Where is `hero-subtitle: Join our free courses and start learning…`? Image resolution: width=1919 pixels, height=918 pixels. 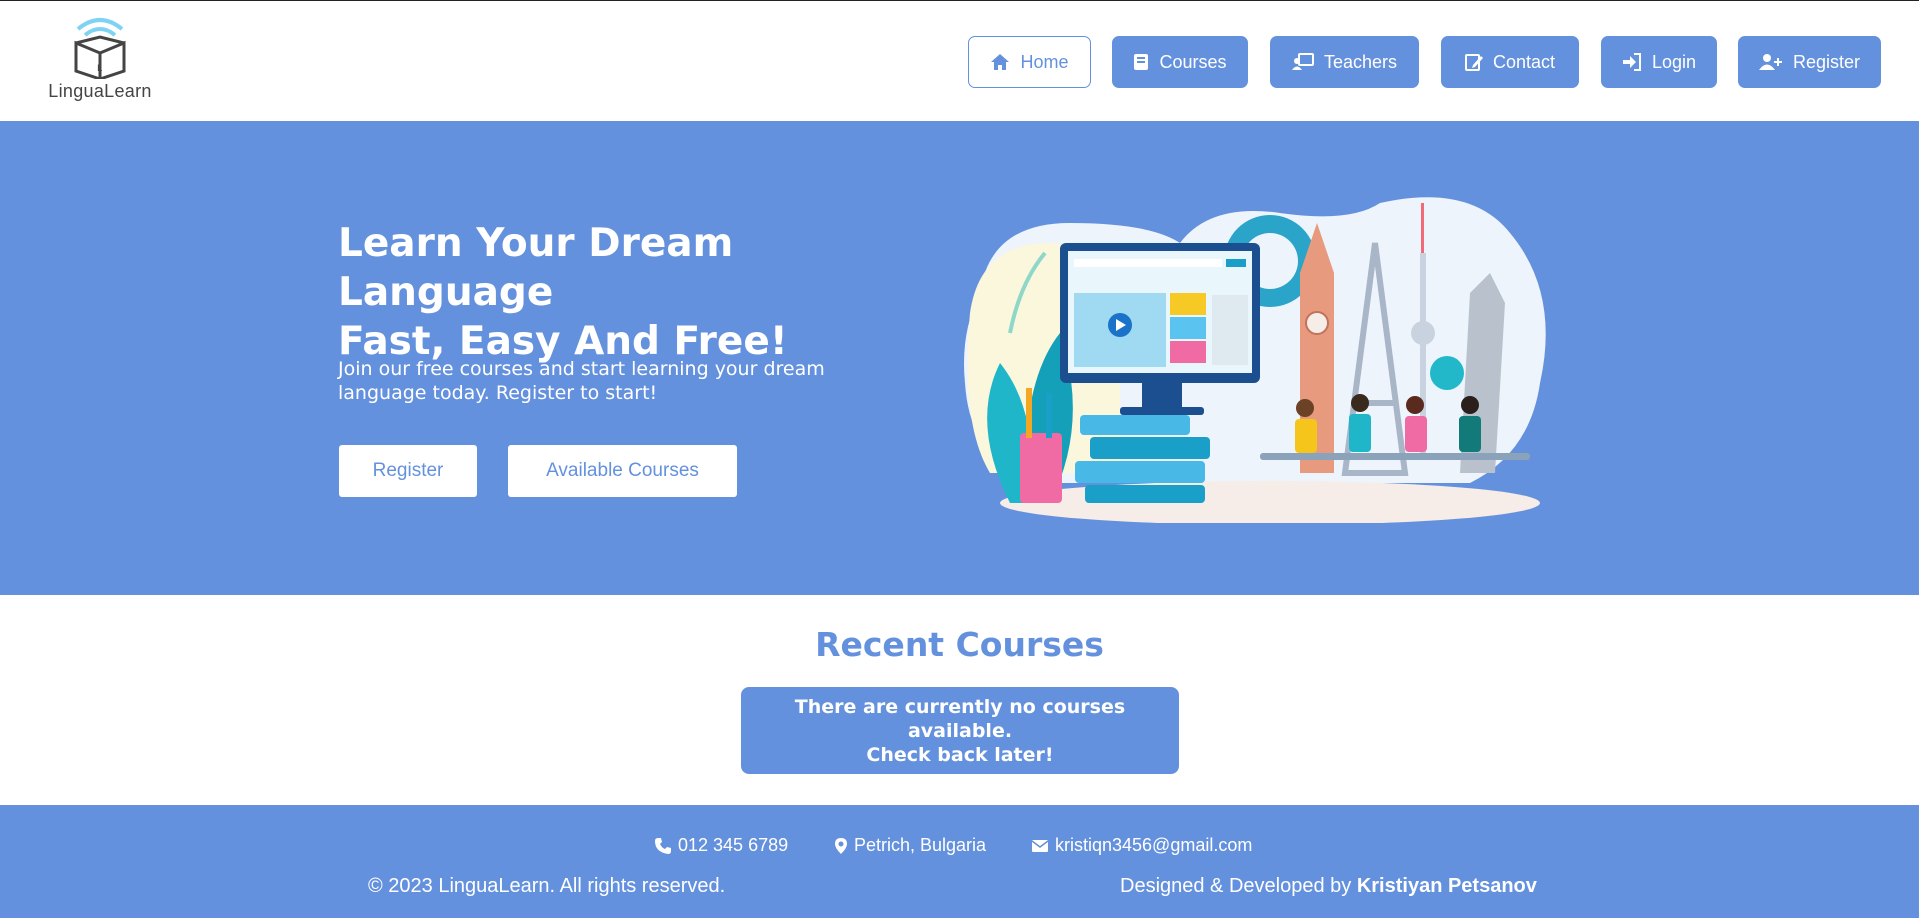 hero-subtitle: Join our free courses and start learning… is located at coordinates (581, 381).